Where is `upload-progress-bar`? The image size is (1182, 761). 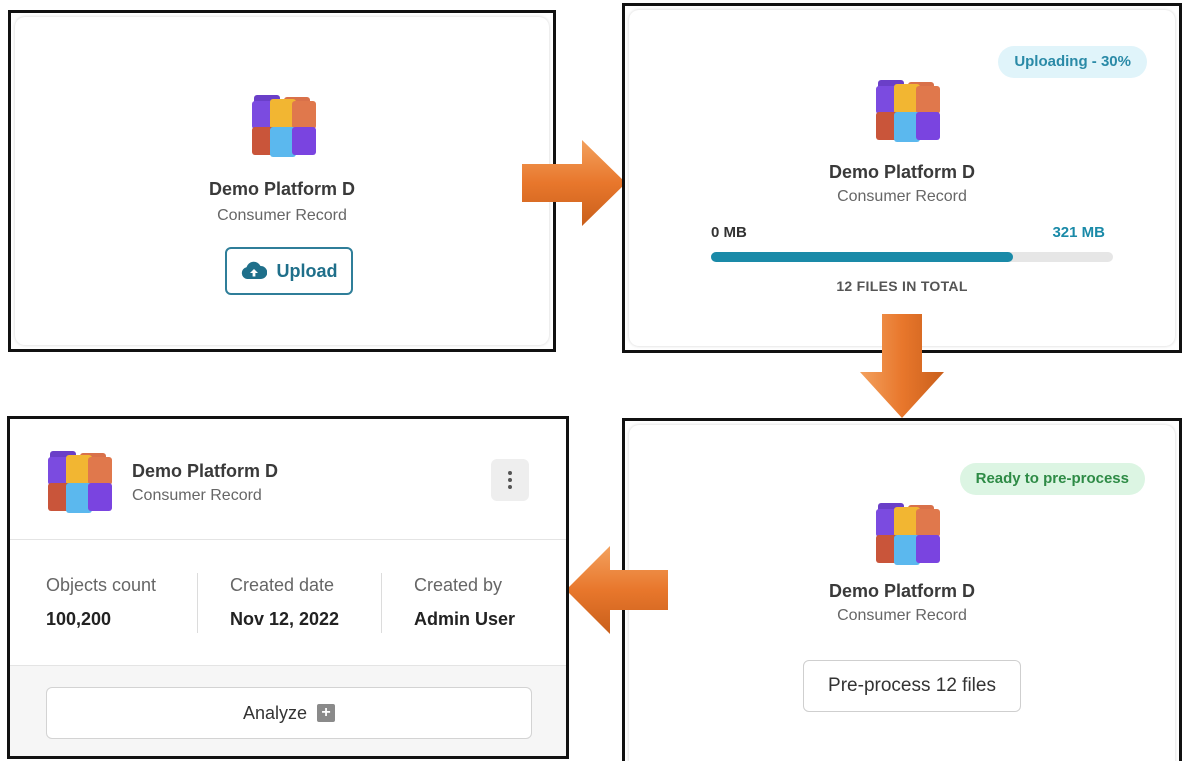 upload-progress-bar is located at coordinates (912, 257).